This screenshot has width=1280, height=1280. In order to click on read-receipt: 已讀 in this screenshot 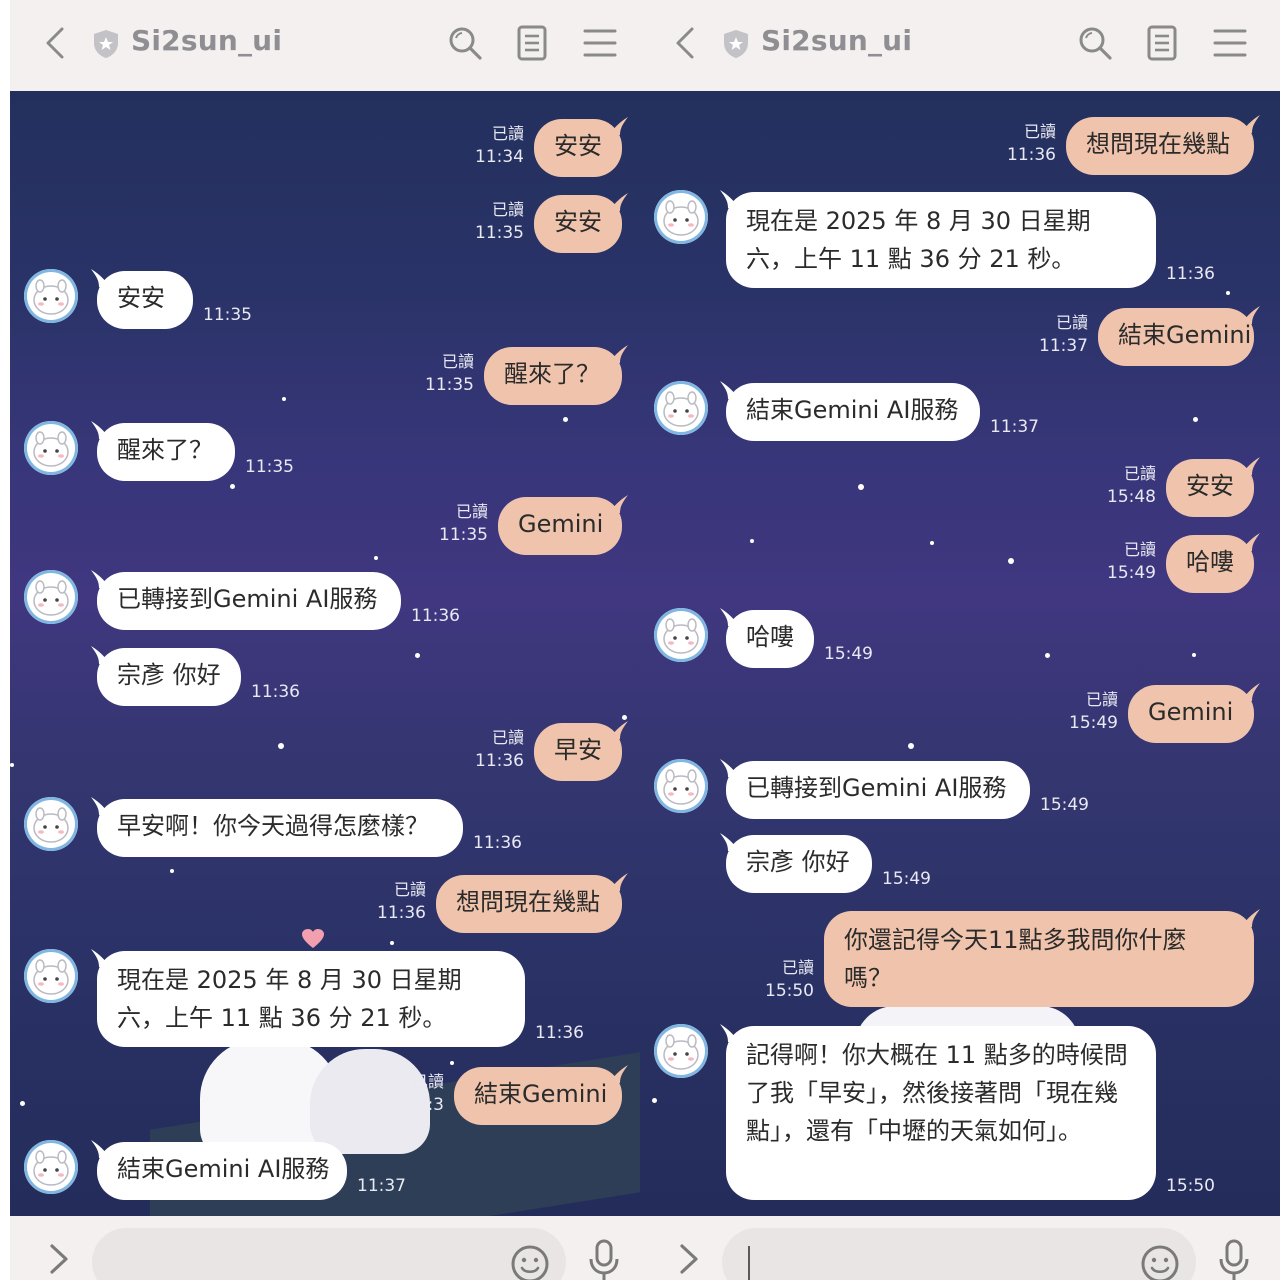, I will do `click(797, 967)`.